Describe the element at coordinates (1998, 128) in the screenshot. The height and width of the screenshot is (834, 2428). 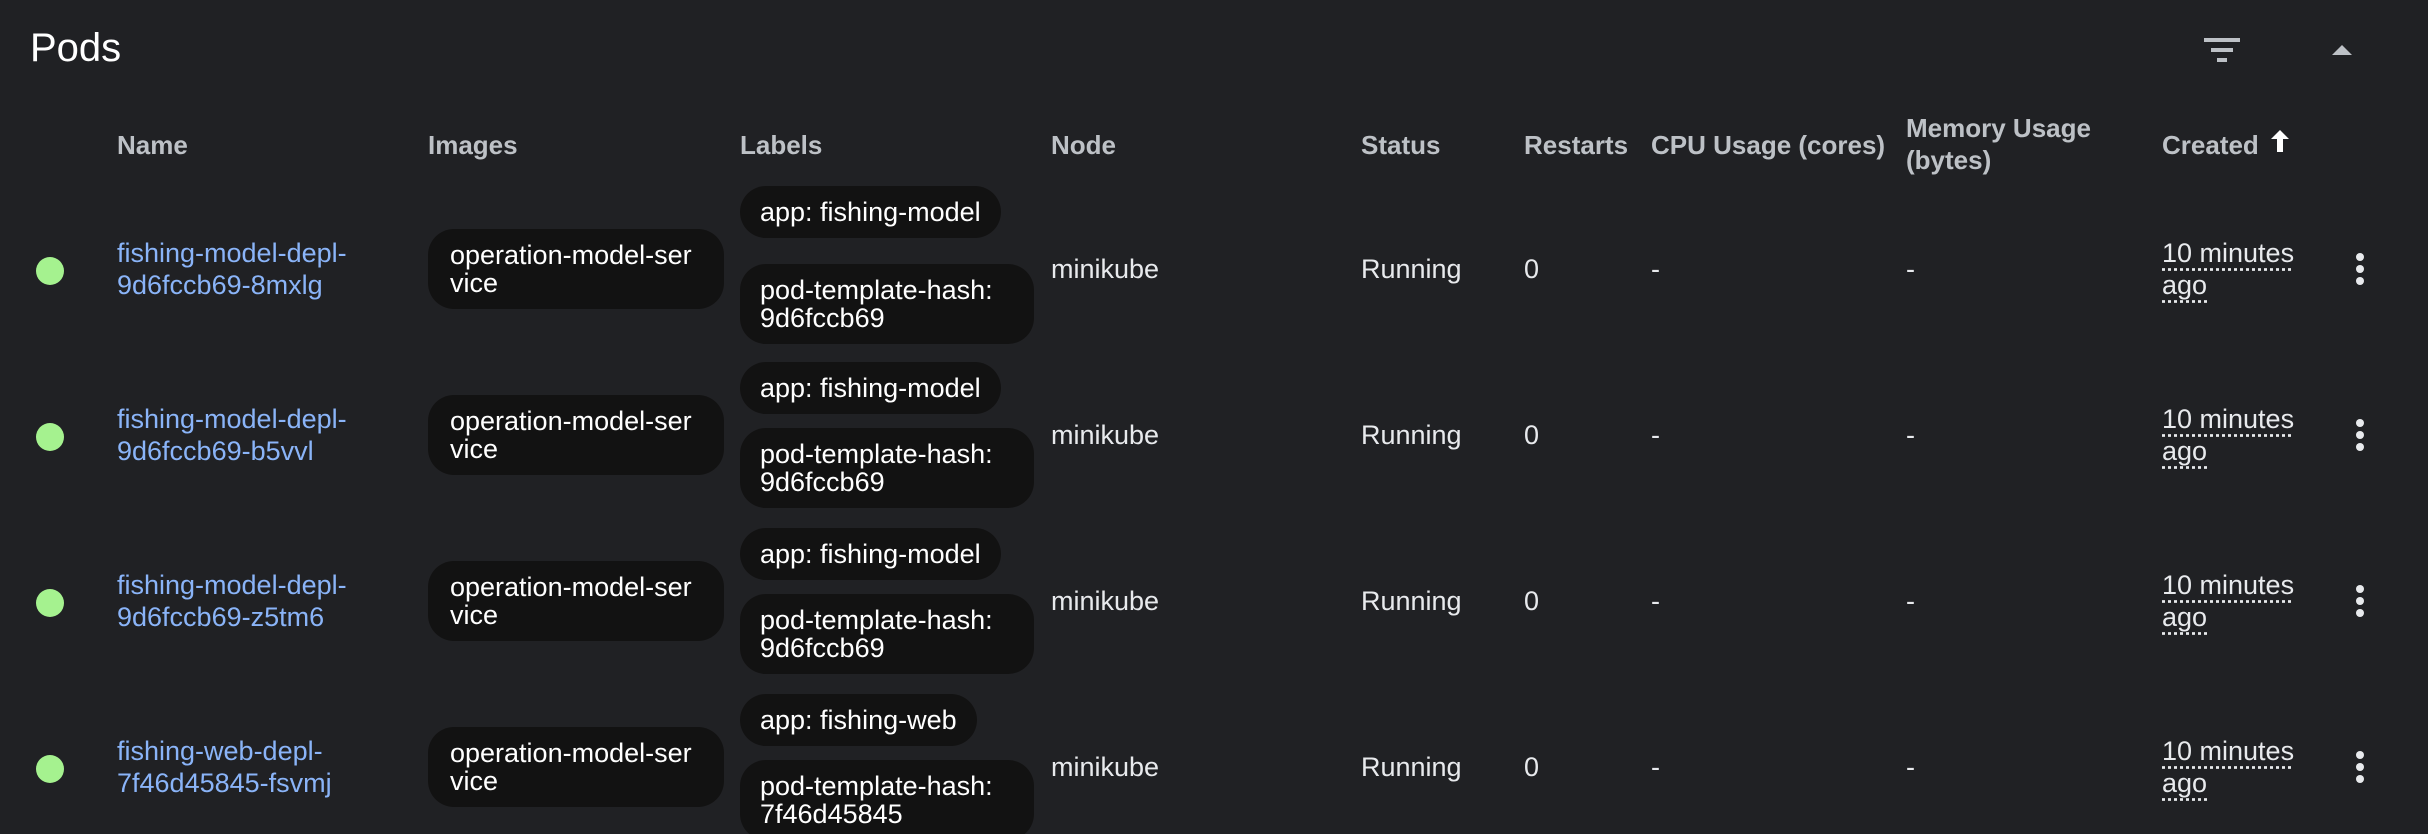
I see `memory-header-line1: Memory Usage` at that location.